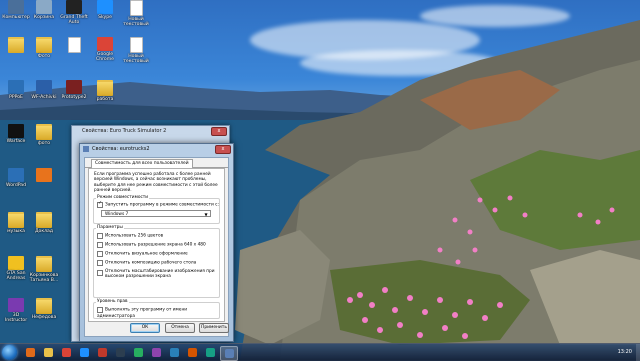 The height and width of the screenshot is (361, 640). What do you see at coordinates (44, 10) in the screenshot?
I see `desktop-icon: Корзина` at bounding box center [44, 10].